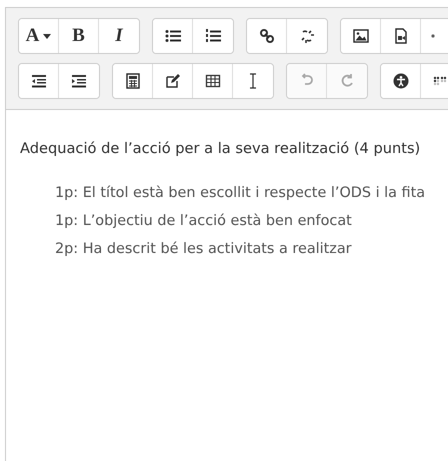  I want to click on bullet-list-button, so click(173, 36).